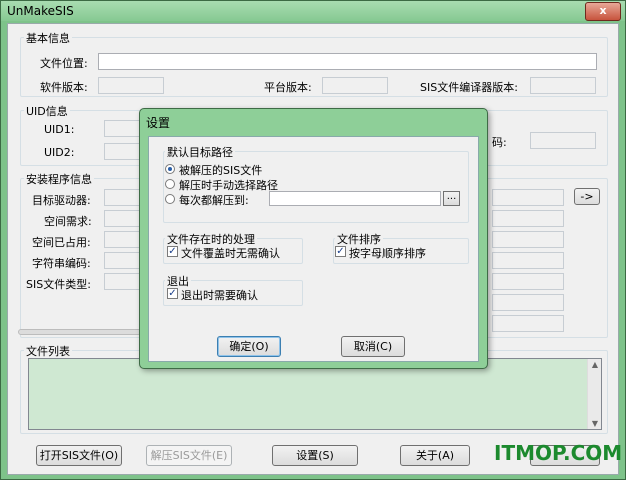 Image resolution: width=626 pixels, height=480 pixels. What do you see at coordinates (61, 242) in the screenshot?
I see `space-used-label: 空间已占用:` at bounding box center [61, 242].